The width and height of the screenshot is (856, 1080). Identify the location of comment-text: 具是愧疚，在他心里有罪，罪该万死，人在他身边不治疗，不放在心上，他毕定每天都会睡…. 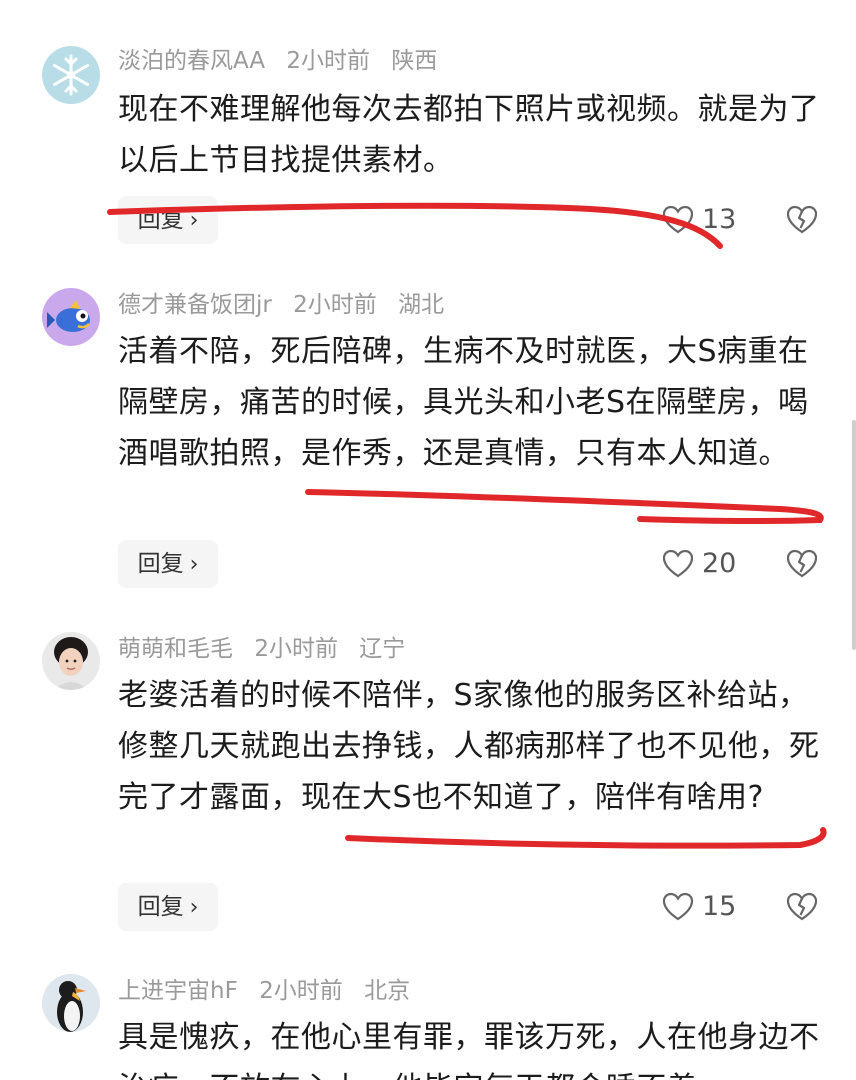
(469, 1050).